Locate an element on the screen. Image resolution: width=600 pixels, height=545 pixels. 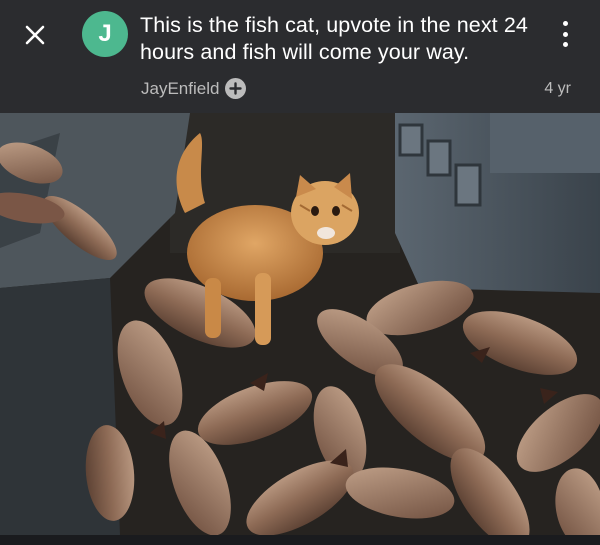
close-icon is located at coordinates (35, 35).